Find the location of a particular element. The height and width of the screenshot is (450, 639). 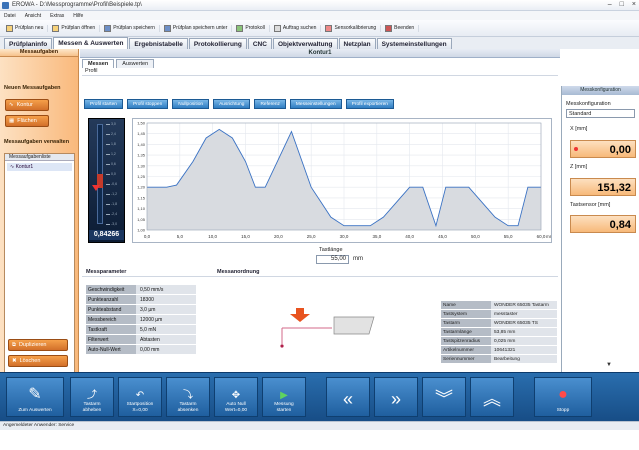

gauge-tick-label: -0,6 is located at coordinates (114, 184).